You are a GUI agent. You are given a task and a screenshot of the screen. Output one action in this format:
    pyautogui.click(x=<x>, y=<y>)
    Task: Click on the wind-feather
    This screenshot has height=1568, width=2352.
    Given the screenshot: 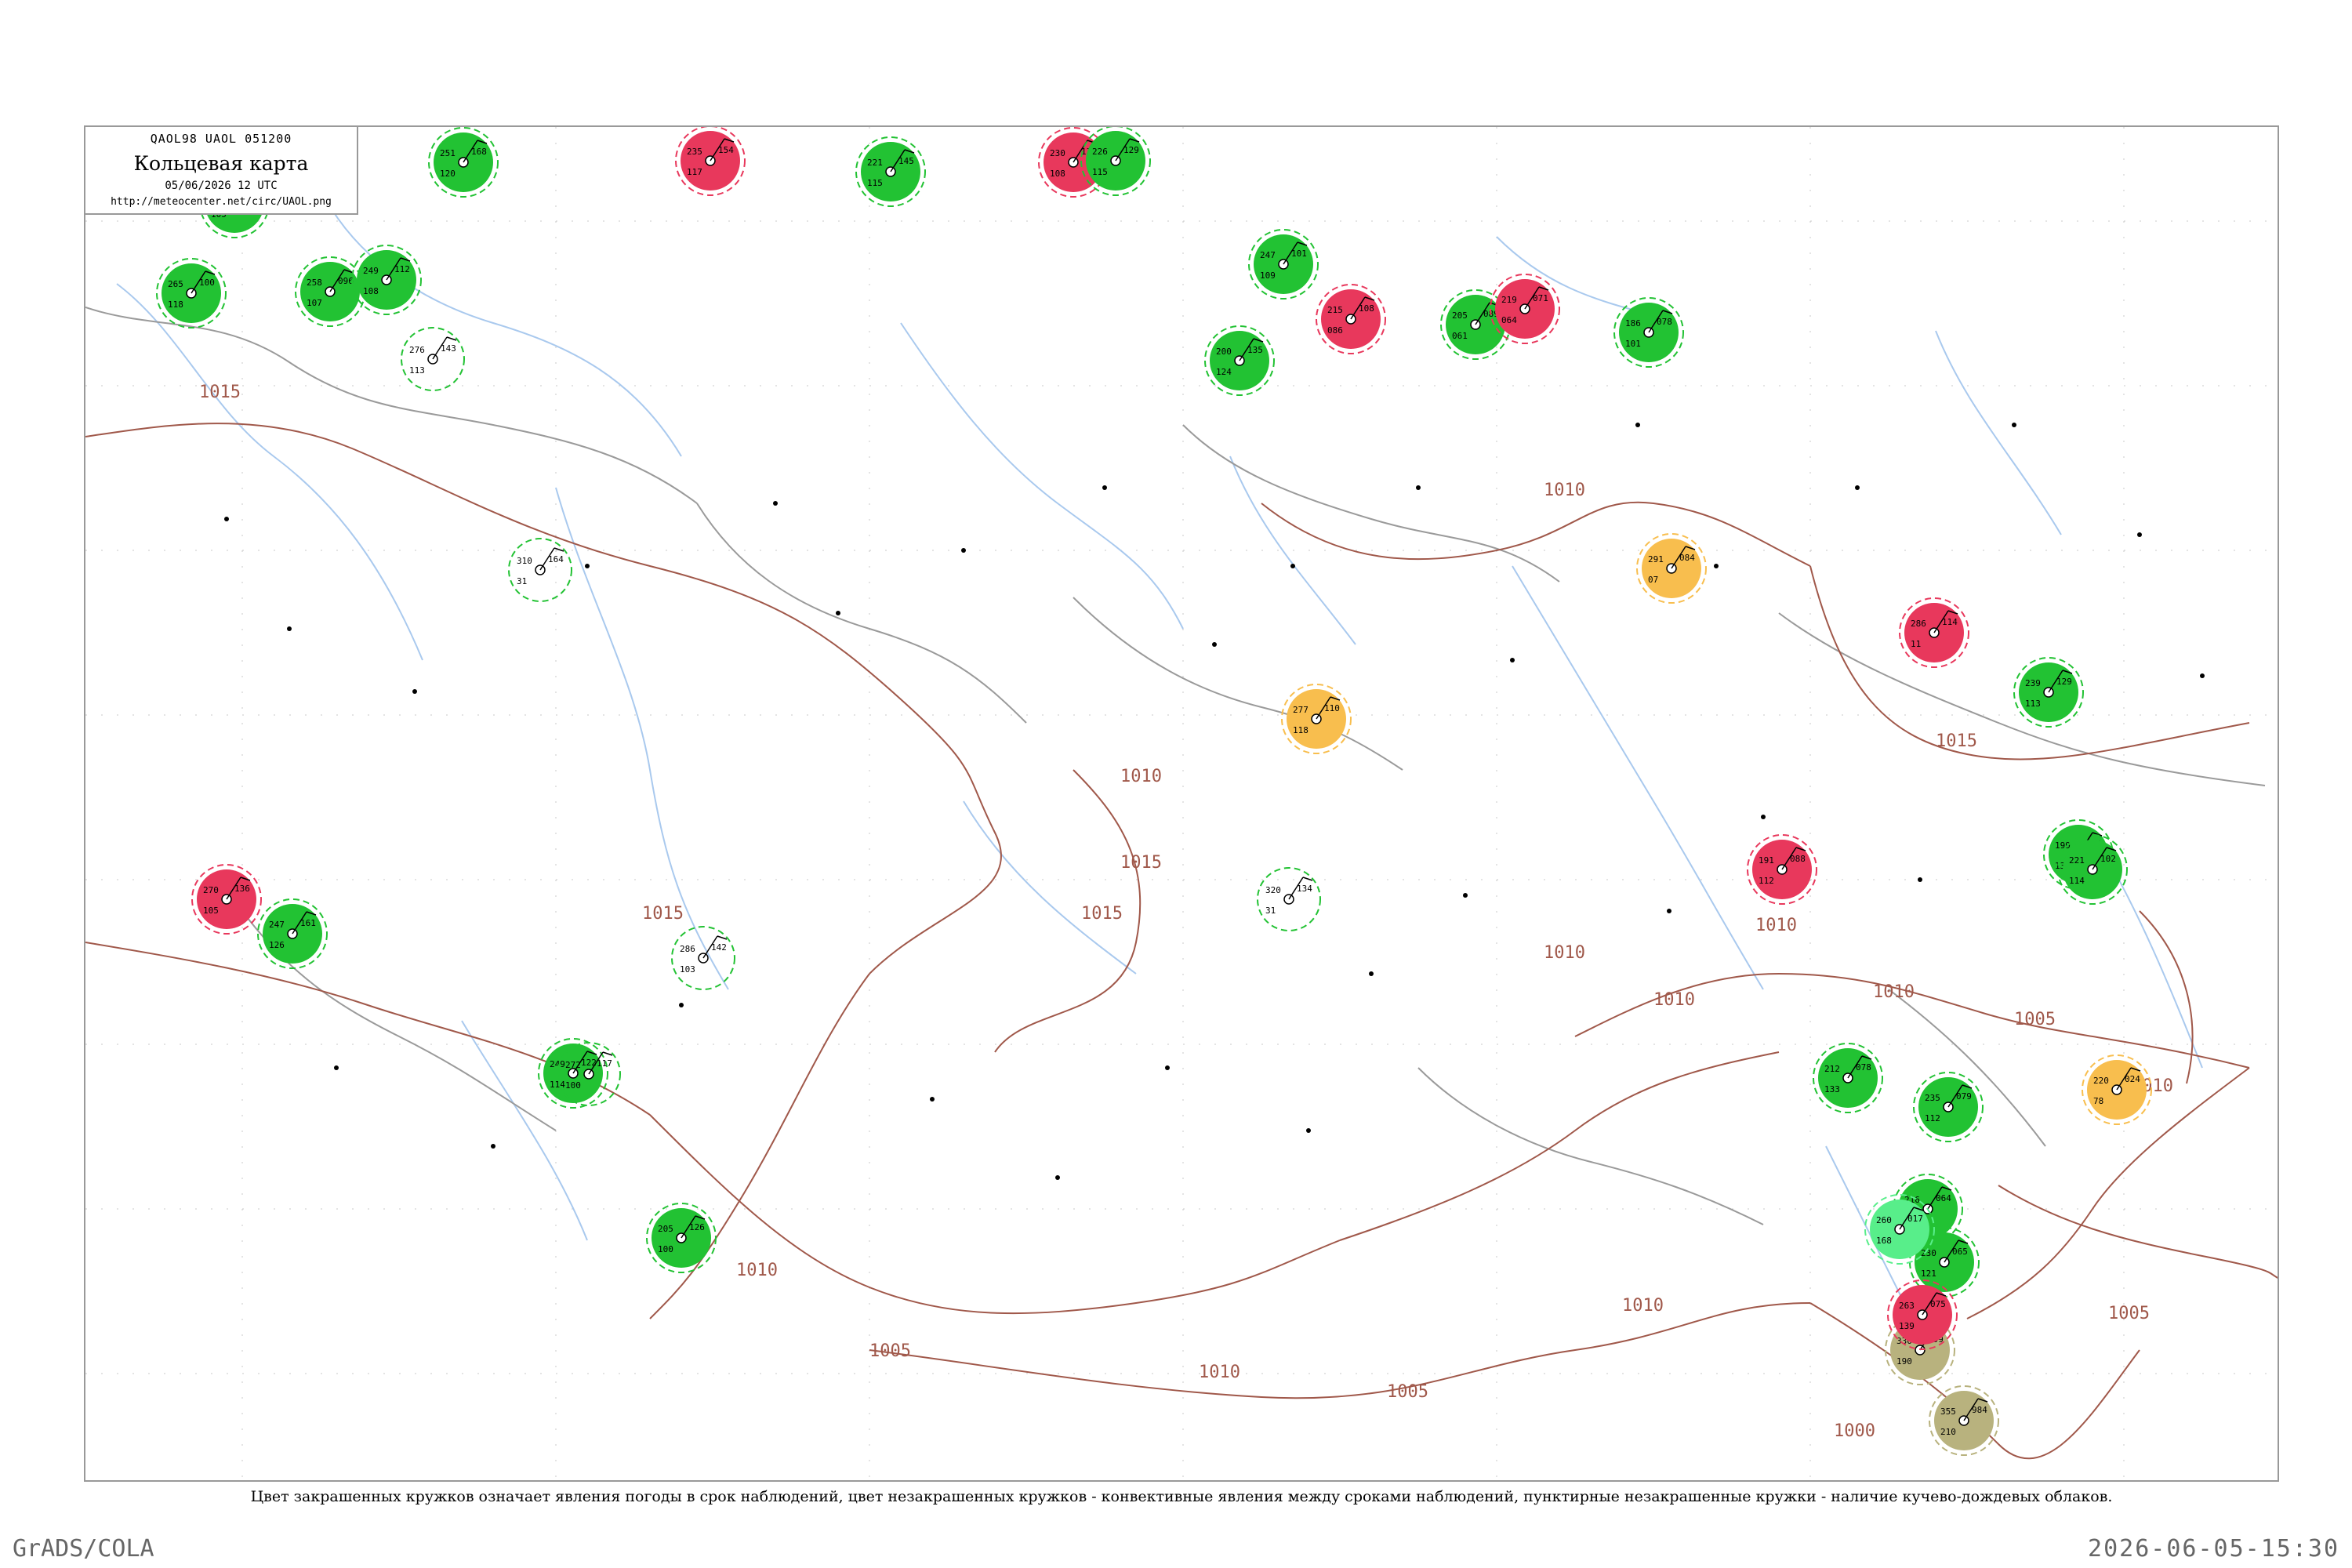 What is the action you would take?
    pyautogui.click(x=607, y=1053)
    